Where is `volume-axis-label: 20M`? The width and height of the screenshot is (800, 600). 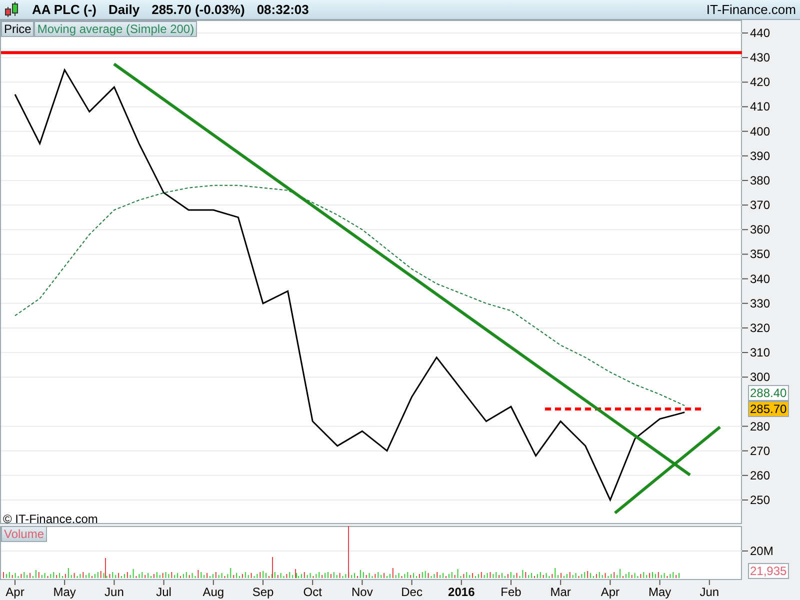
volume-axis-label: 20M is located at coordinates (762, 551).